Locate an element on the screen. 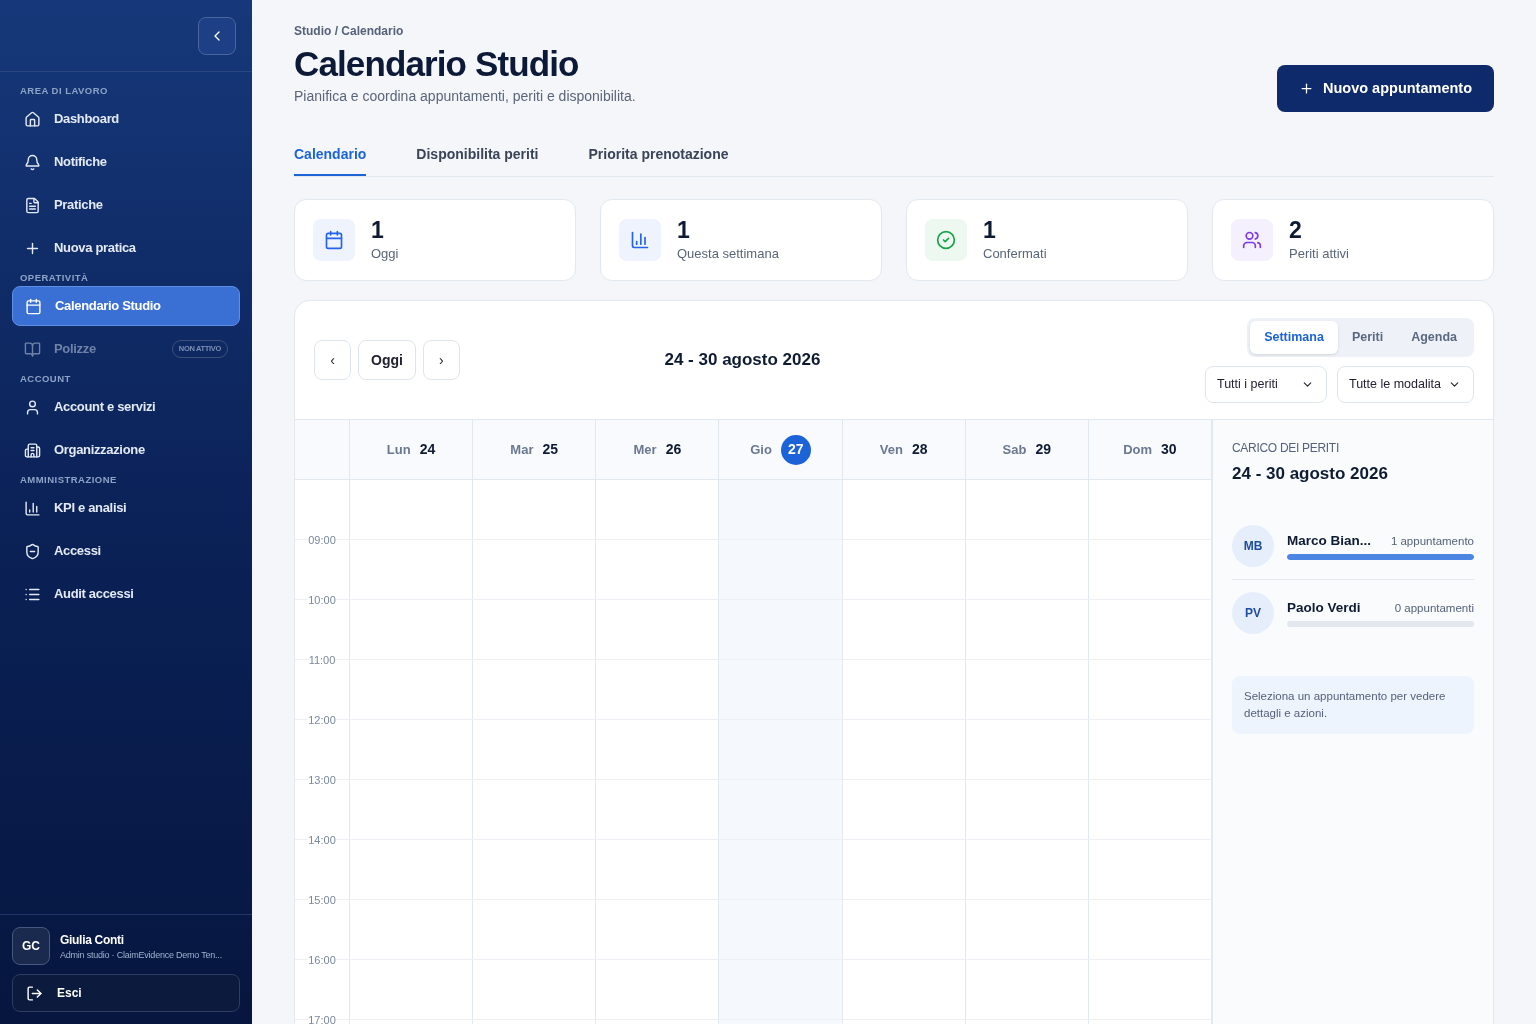 The height and width of the screenshot is (1024, 1536). hour-label: 13:00 is located at coordinates (322, 780).